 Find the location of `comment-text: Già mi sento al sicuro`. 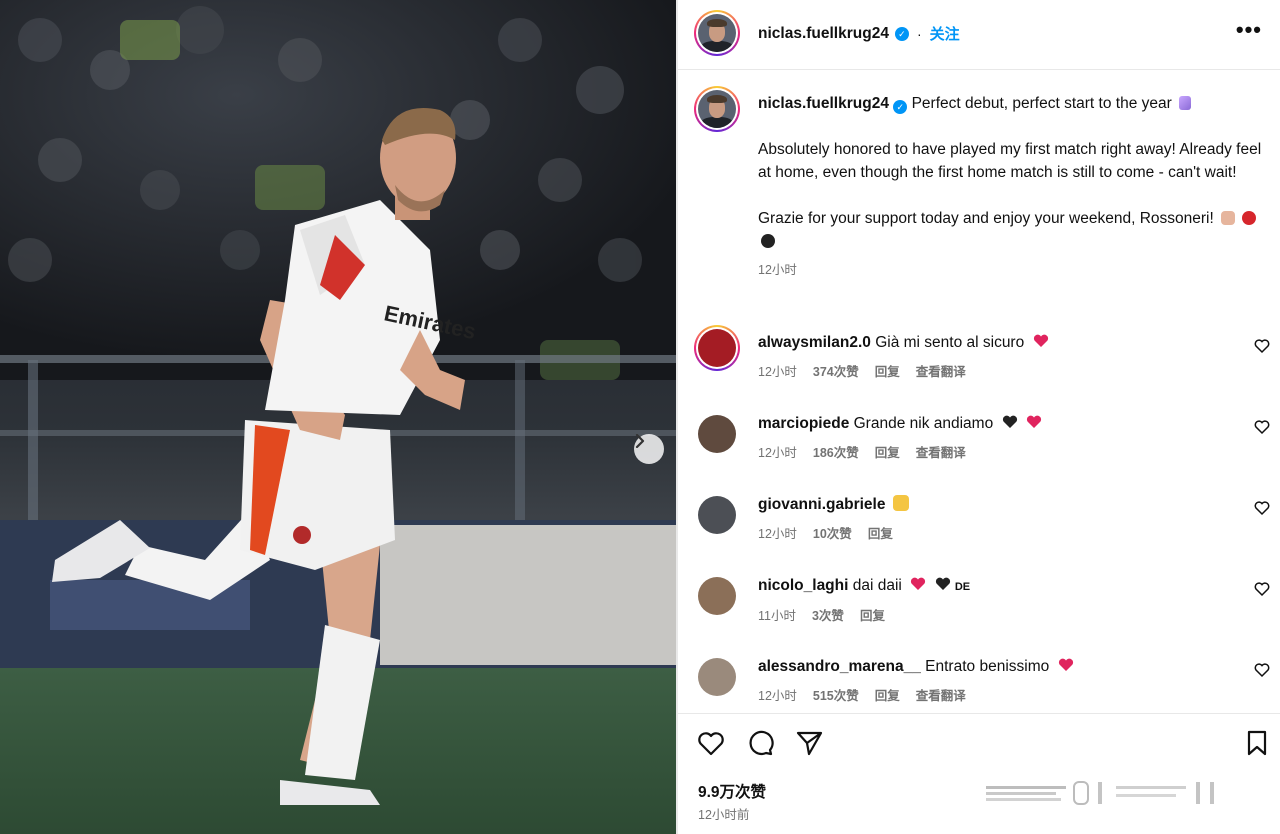

comment-text: Già mi sento al sicuro is located at coordinates (950, 342).